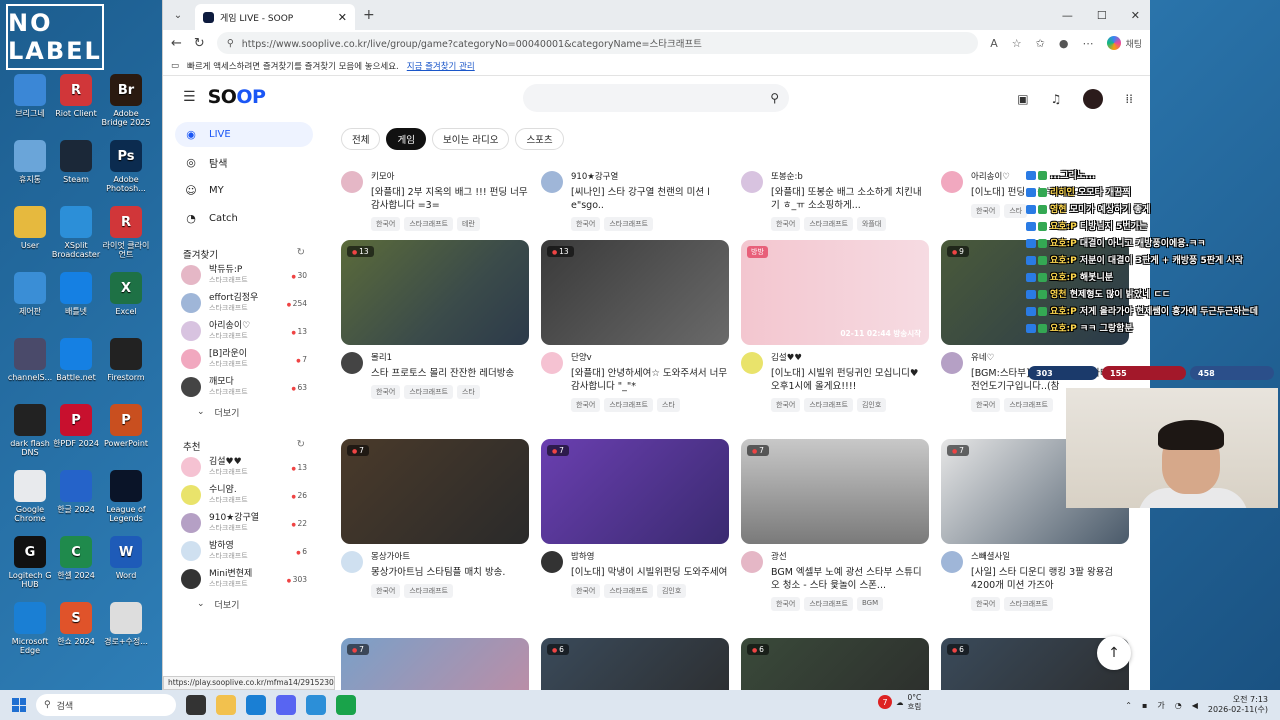 This screenshot has height=720, width=1280. I want to click on tray-chevron-icon: ⌃, so click(1128, 705).